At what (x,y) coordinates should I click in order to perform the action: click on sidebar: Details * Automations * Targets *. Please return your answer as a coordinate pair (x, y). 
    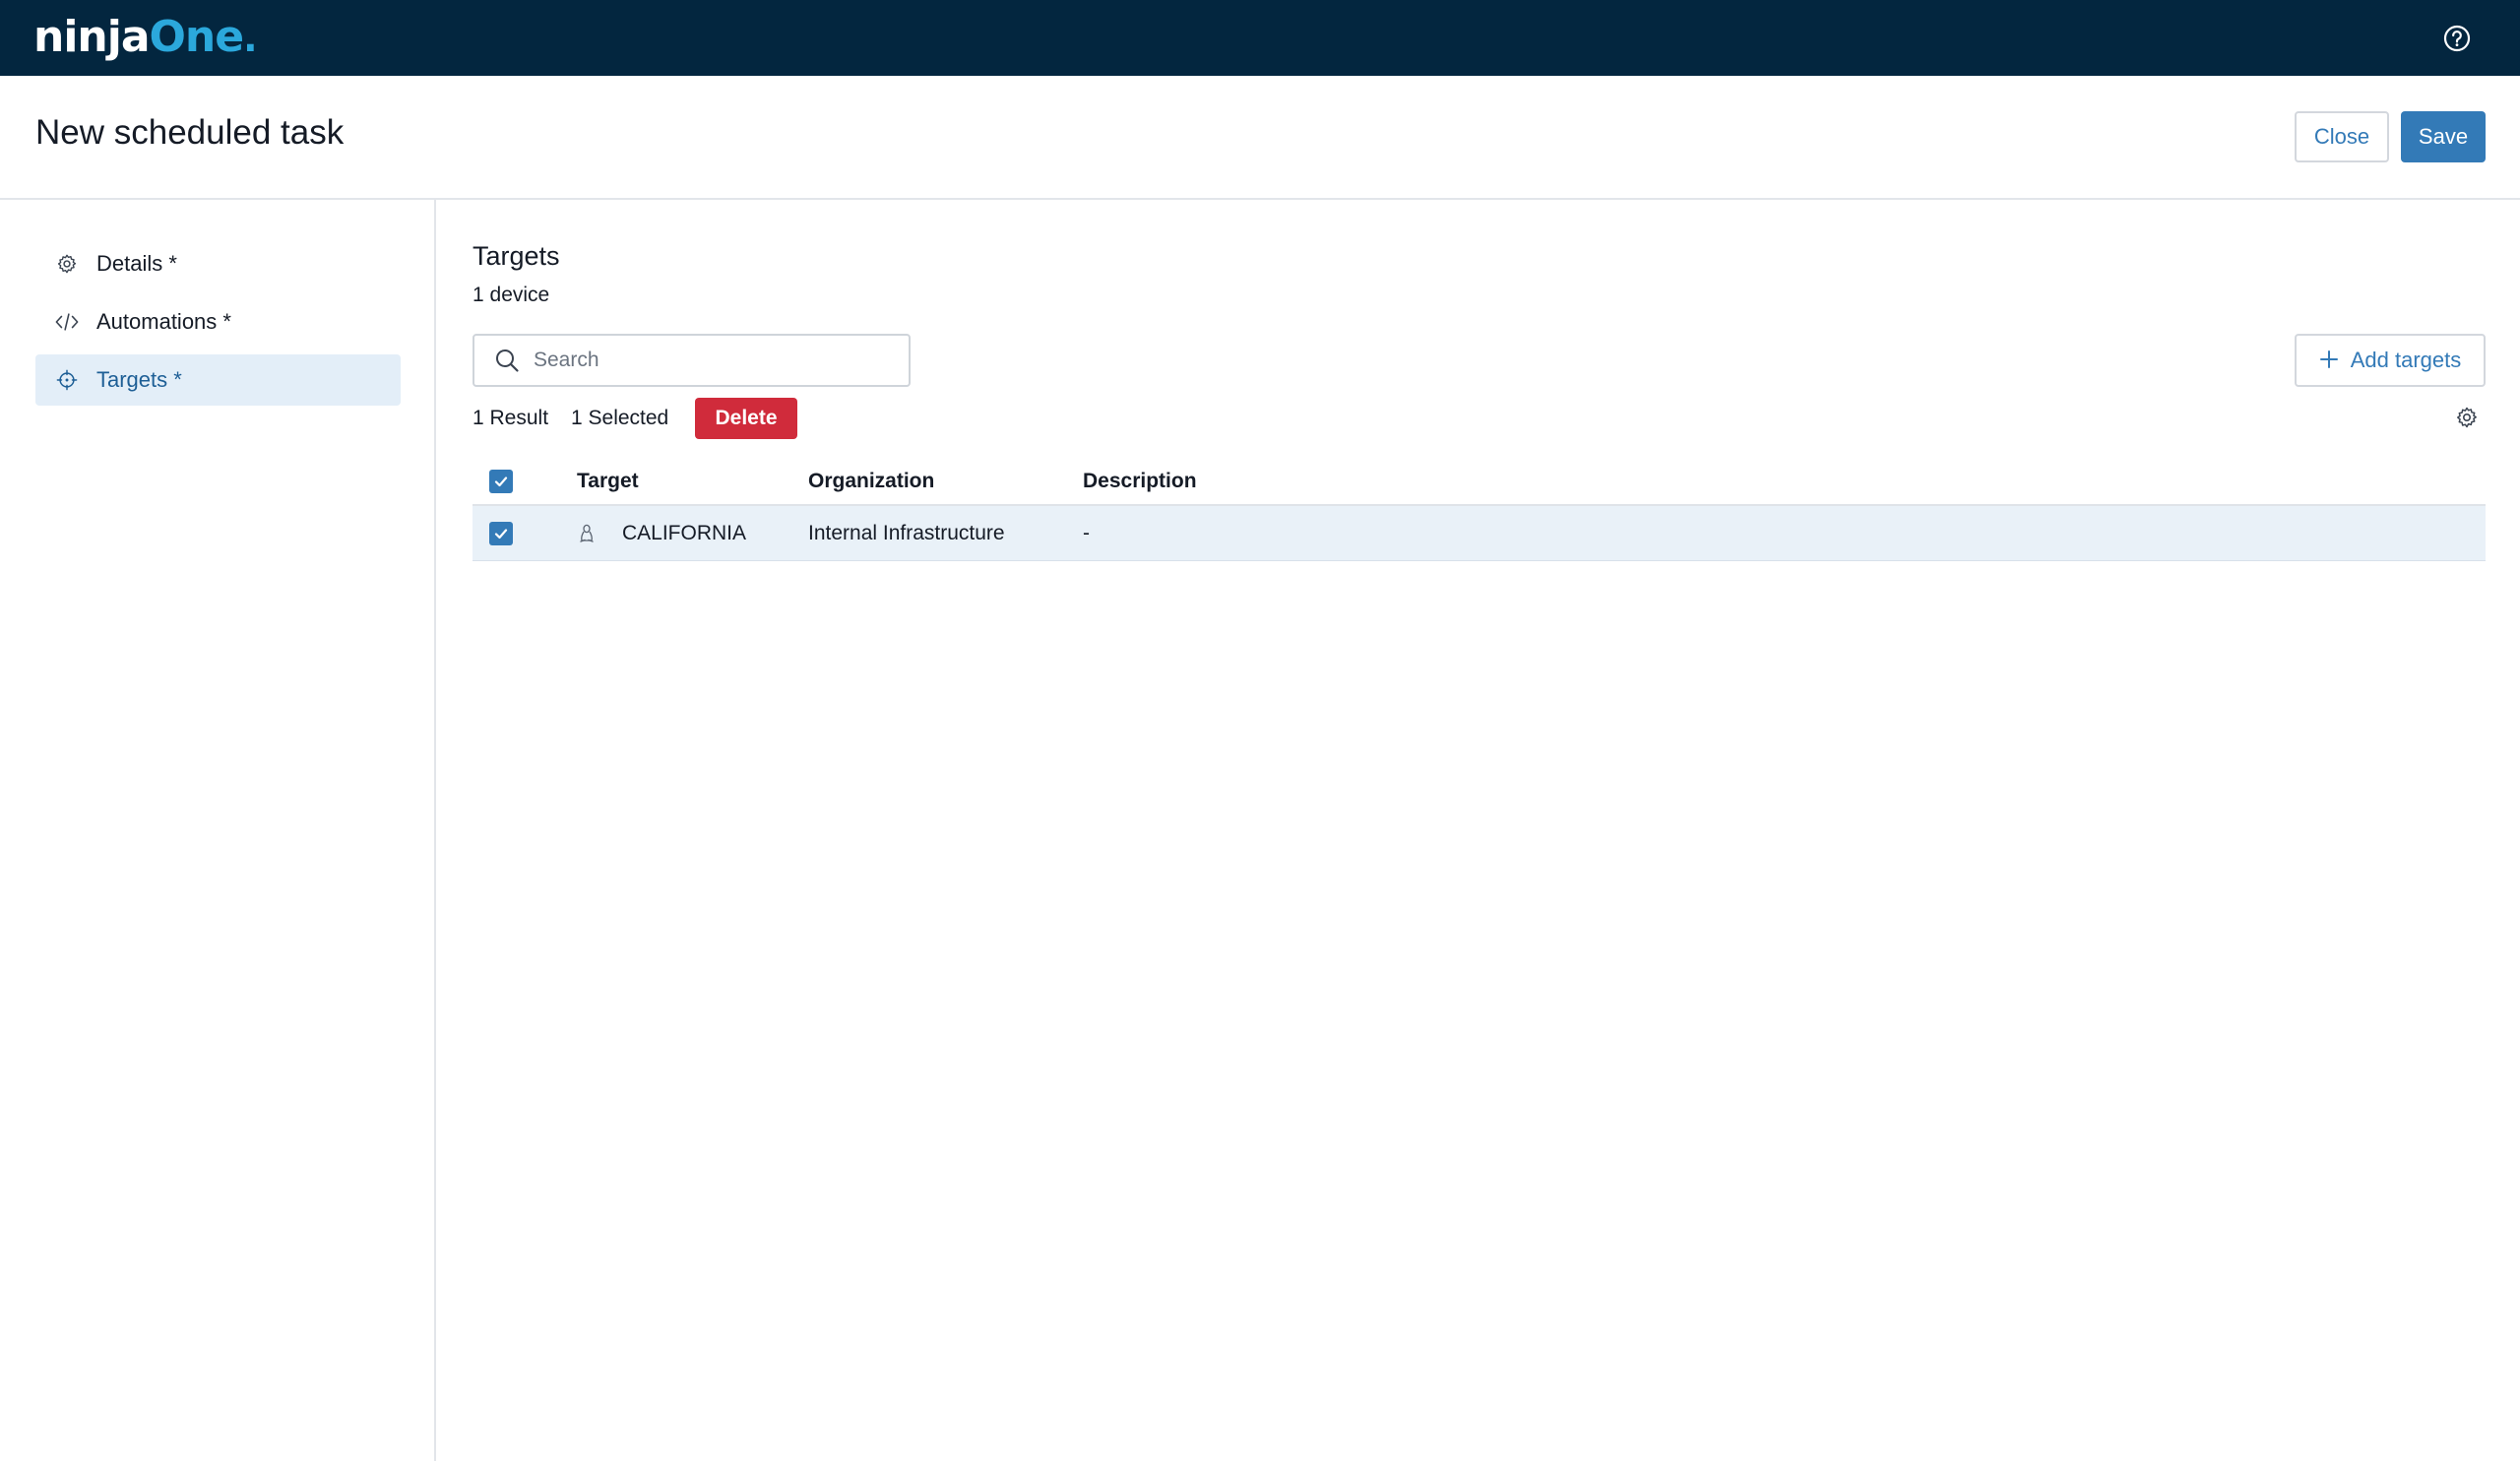
    Looking at the image, I should click on (218, 830).